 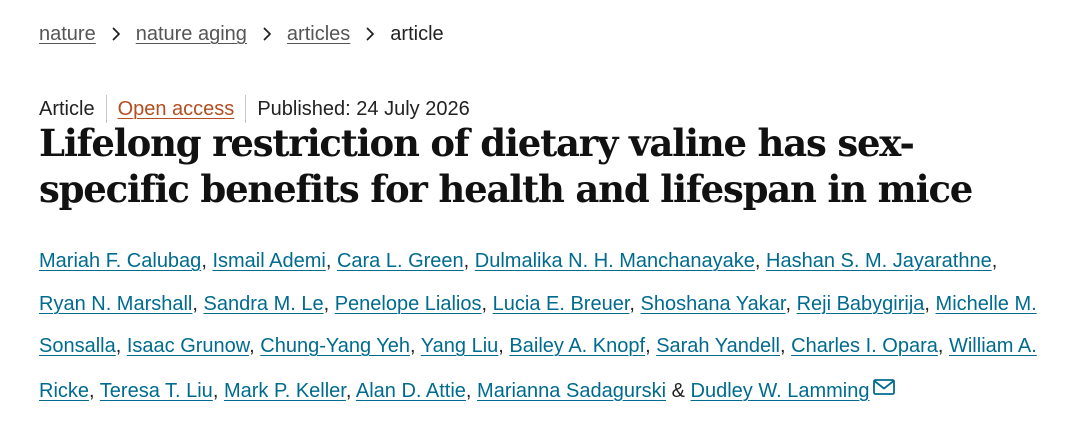 What do you see at coordinates (285, 391) in the screenshot?
I see `author-link: Mark P. Keller` at bounding box center [285, 391].